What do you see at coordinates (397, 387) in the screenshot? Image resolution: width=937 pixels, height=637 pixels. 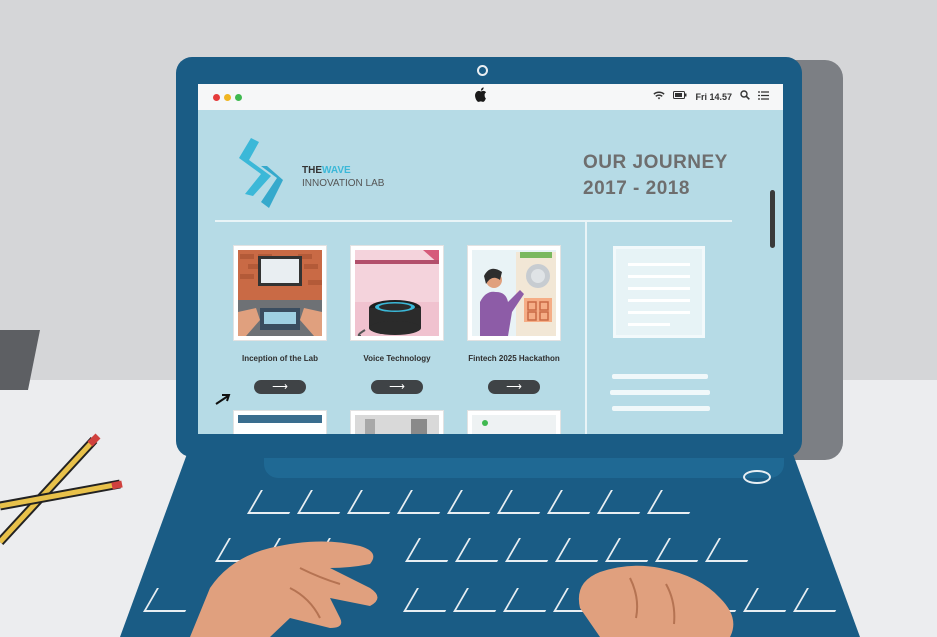 I see `card-voice-arrow-button: ⟶` at bounding box center [397, 387].